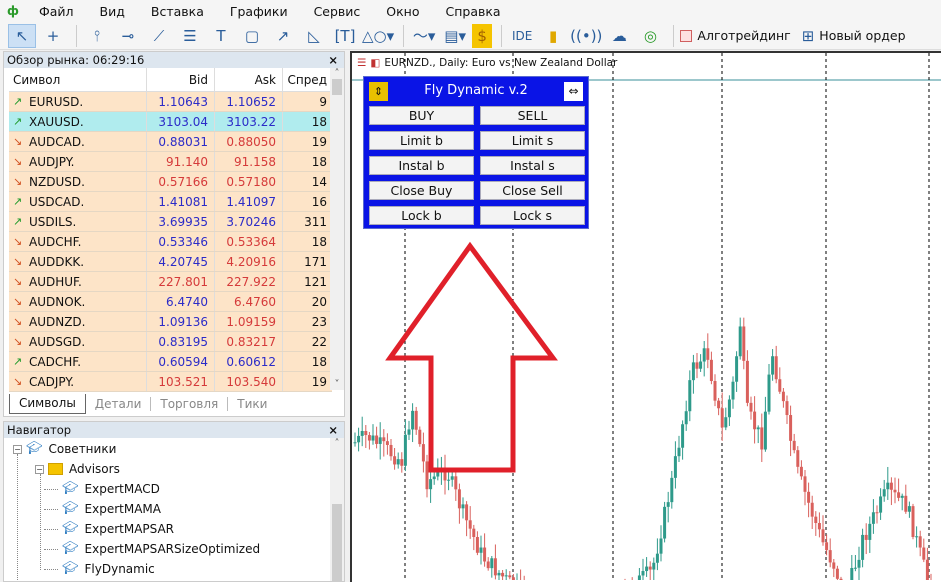 The width and height of the screenshot is (941, 582). Describe the element at coordinates (53, 36) in the screenshot. I see `crosshair-icon: +` at that location.